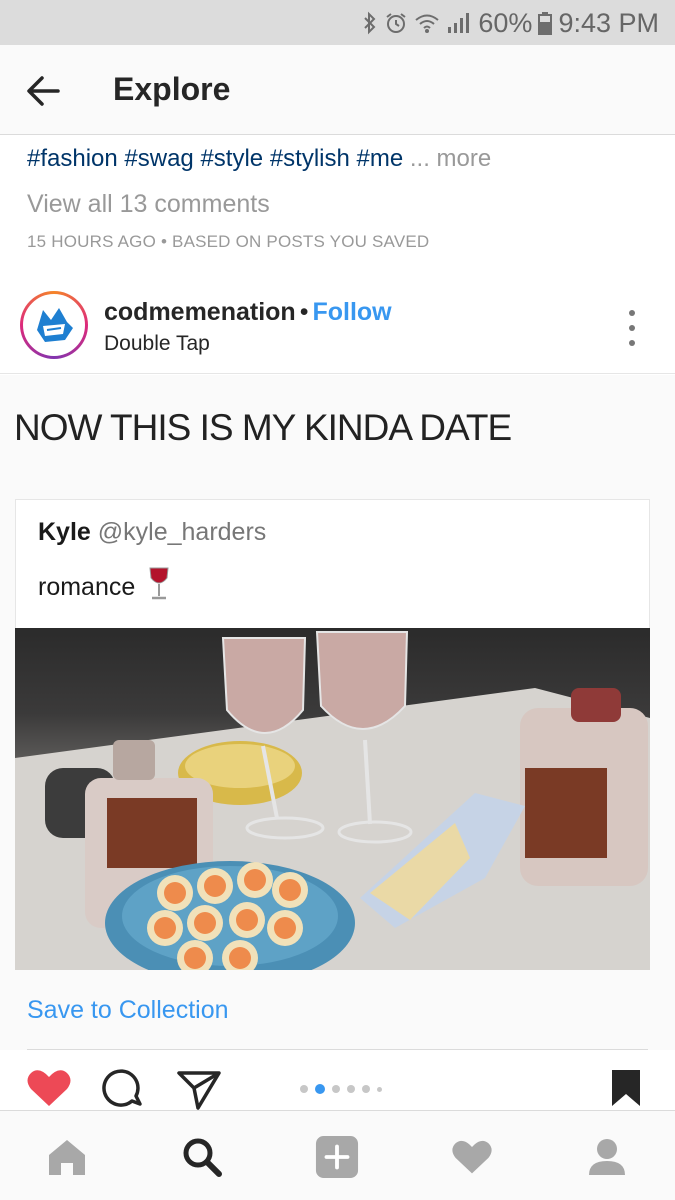 The width and height of the screenshot is (675, 1200). What do you see at coordinates (148, 204) in the screenshot?
I see `view-comments-link: View all 13 comments` at bounding box center [148, 204].